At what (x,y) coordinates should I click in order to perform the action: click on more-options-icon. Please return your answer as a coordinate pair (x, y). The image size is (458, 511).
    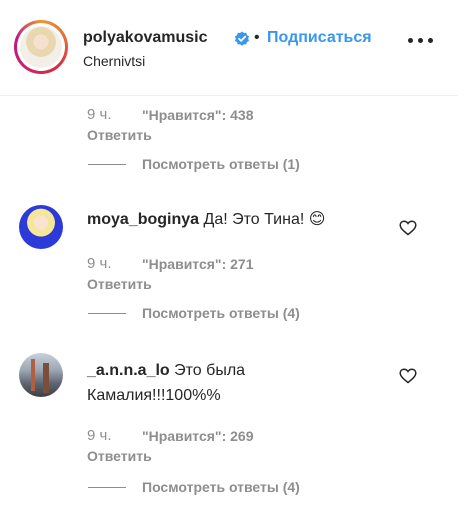
    Looking at the image, I should click on (421, 41).